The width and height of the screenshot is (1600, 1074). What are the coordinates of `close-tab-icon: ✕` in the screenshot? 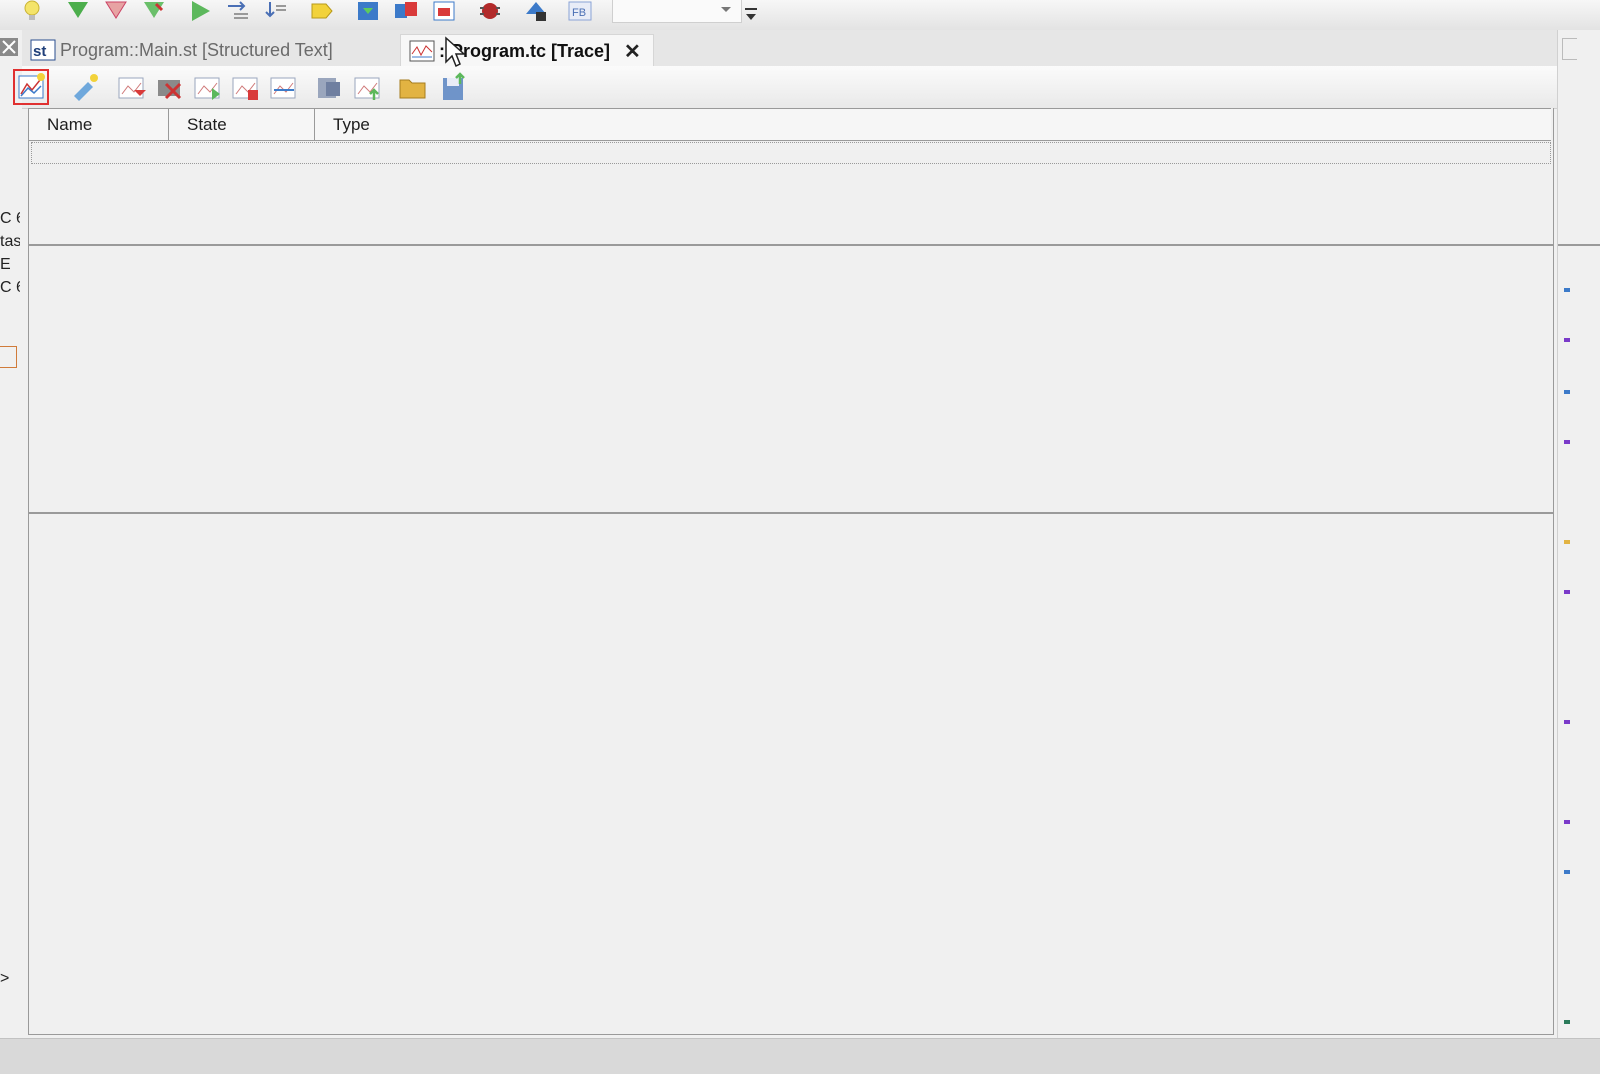 It's located at (632, 51).